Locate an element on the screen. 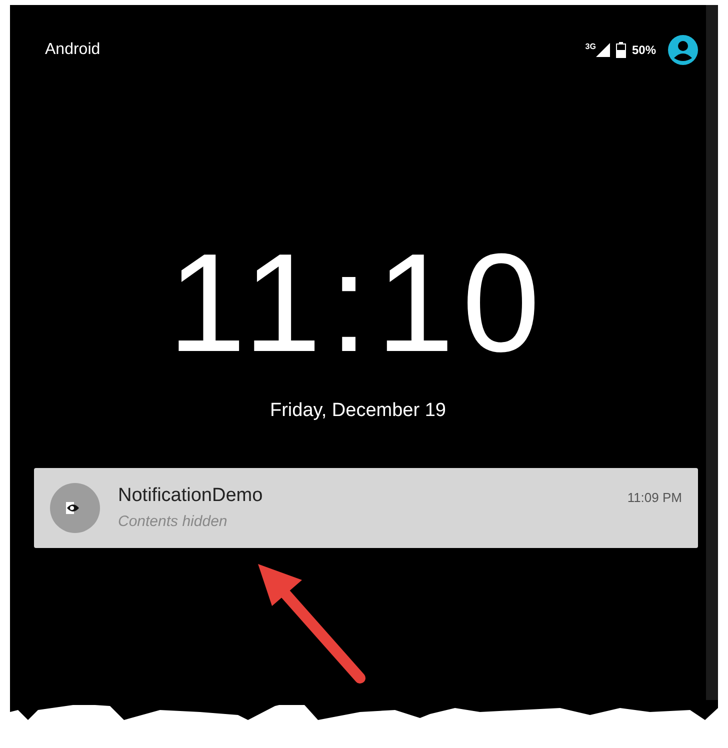 The image size is (728, 748). notification-title: NotificationDemo is located at coordinates (191, 496).